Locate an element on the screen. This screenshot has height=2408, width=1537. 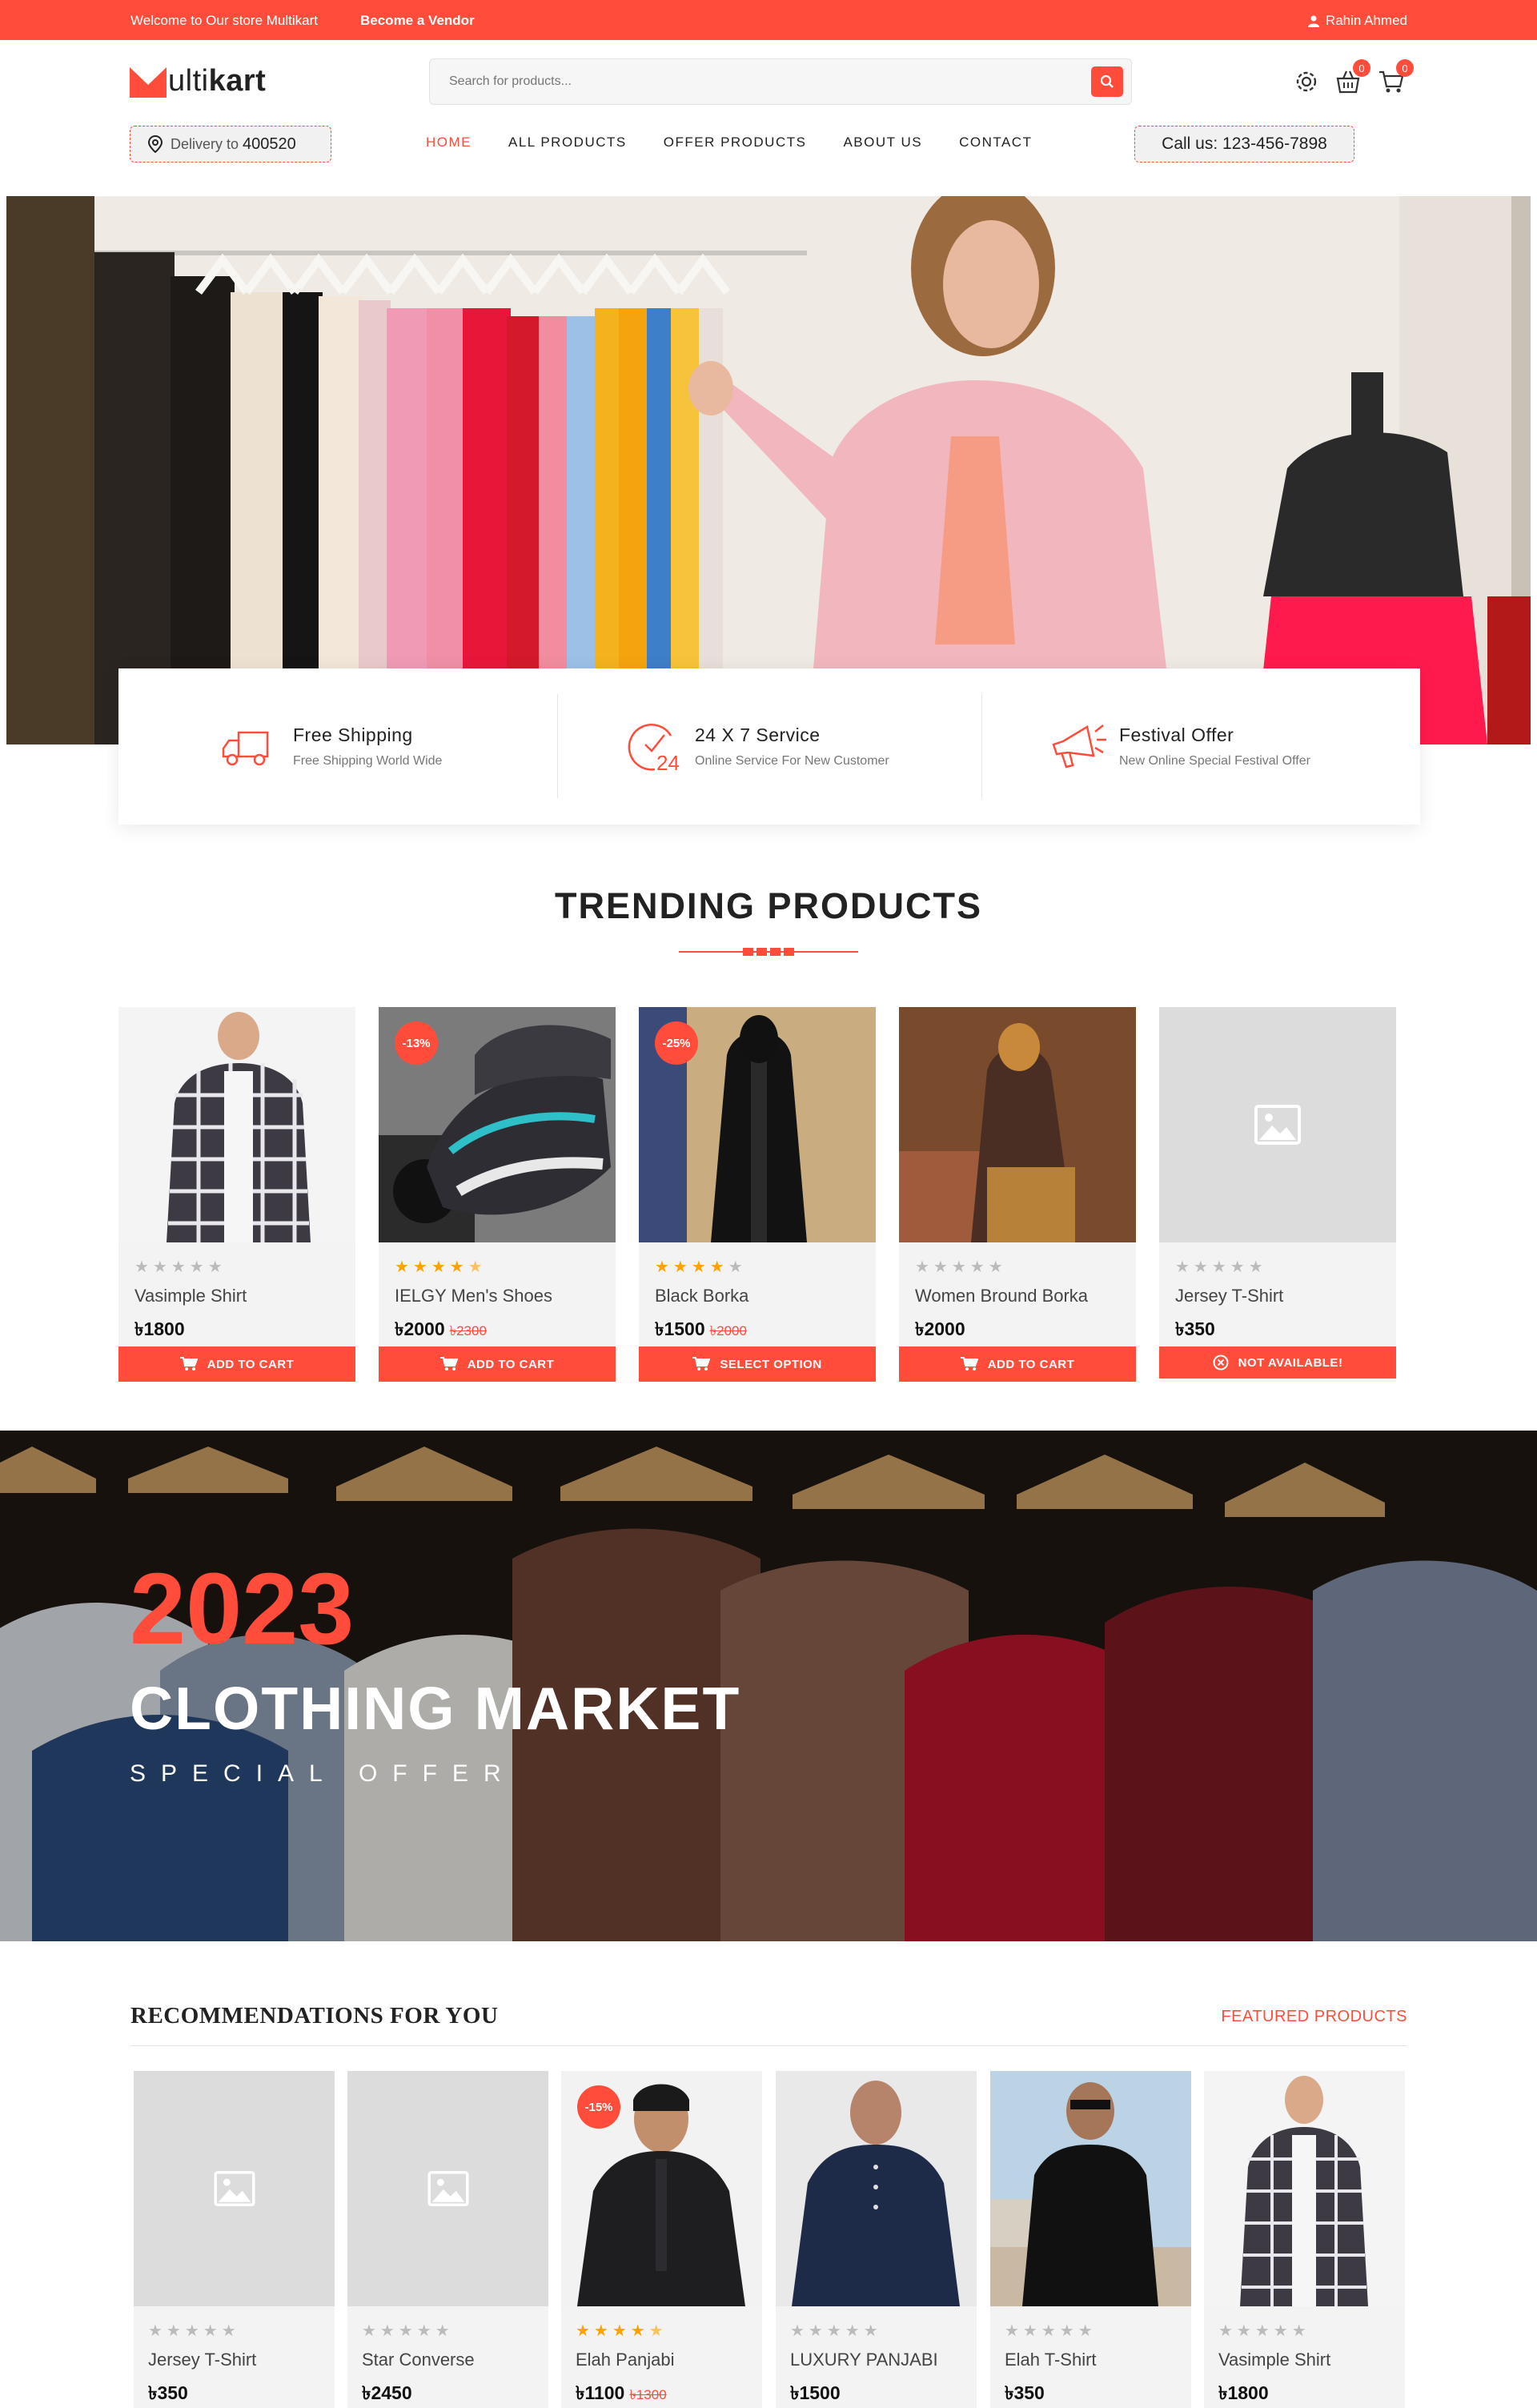
nav-all-products: ALL PRODUCTS is located at coordinates (567, 142).